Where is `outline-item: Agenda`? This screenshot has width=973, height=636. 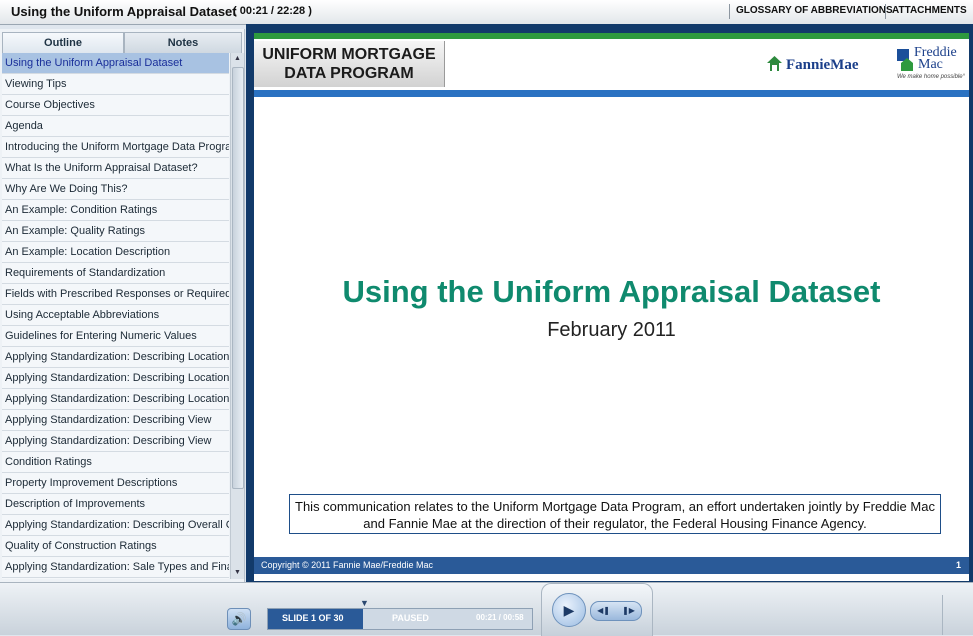
outline-item: Agenda is located at coordinates (115, 126).